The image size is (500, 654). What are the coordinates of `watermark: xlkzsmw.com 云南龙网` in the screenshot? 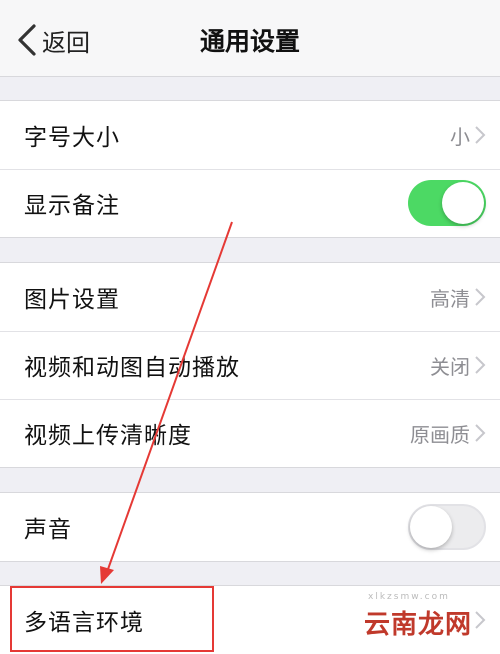 It's located at (432, 618).